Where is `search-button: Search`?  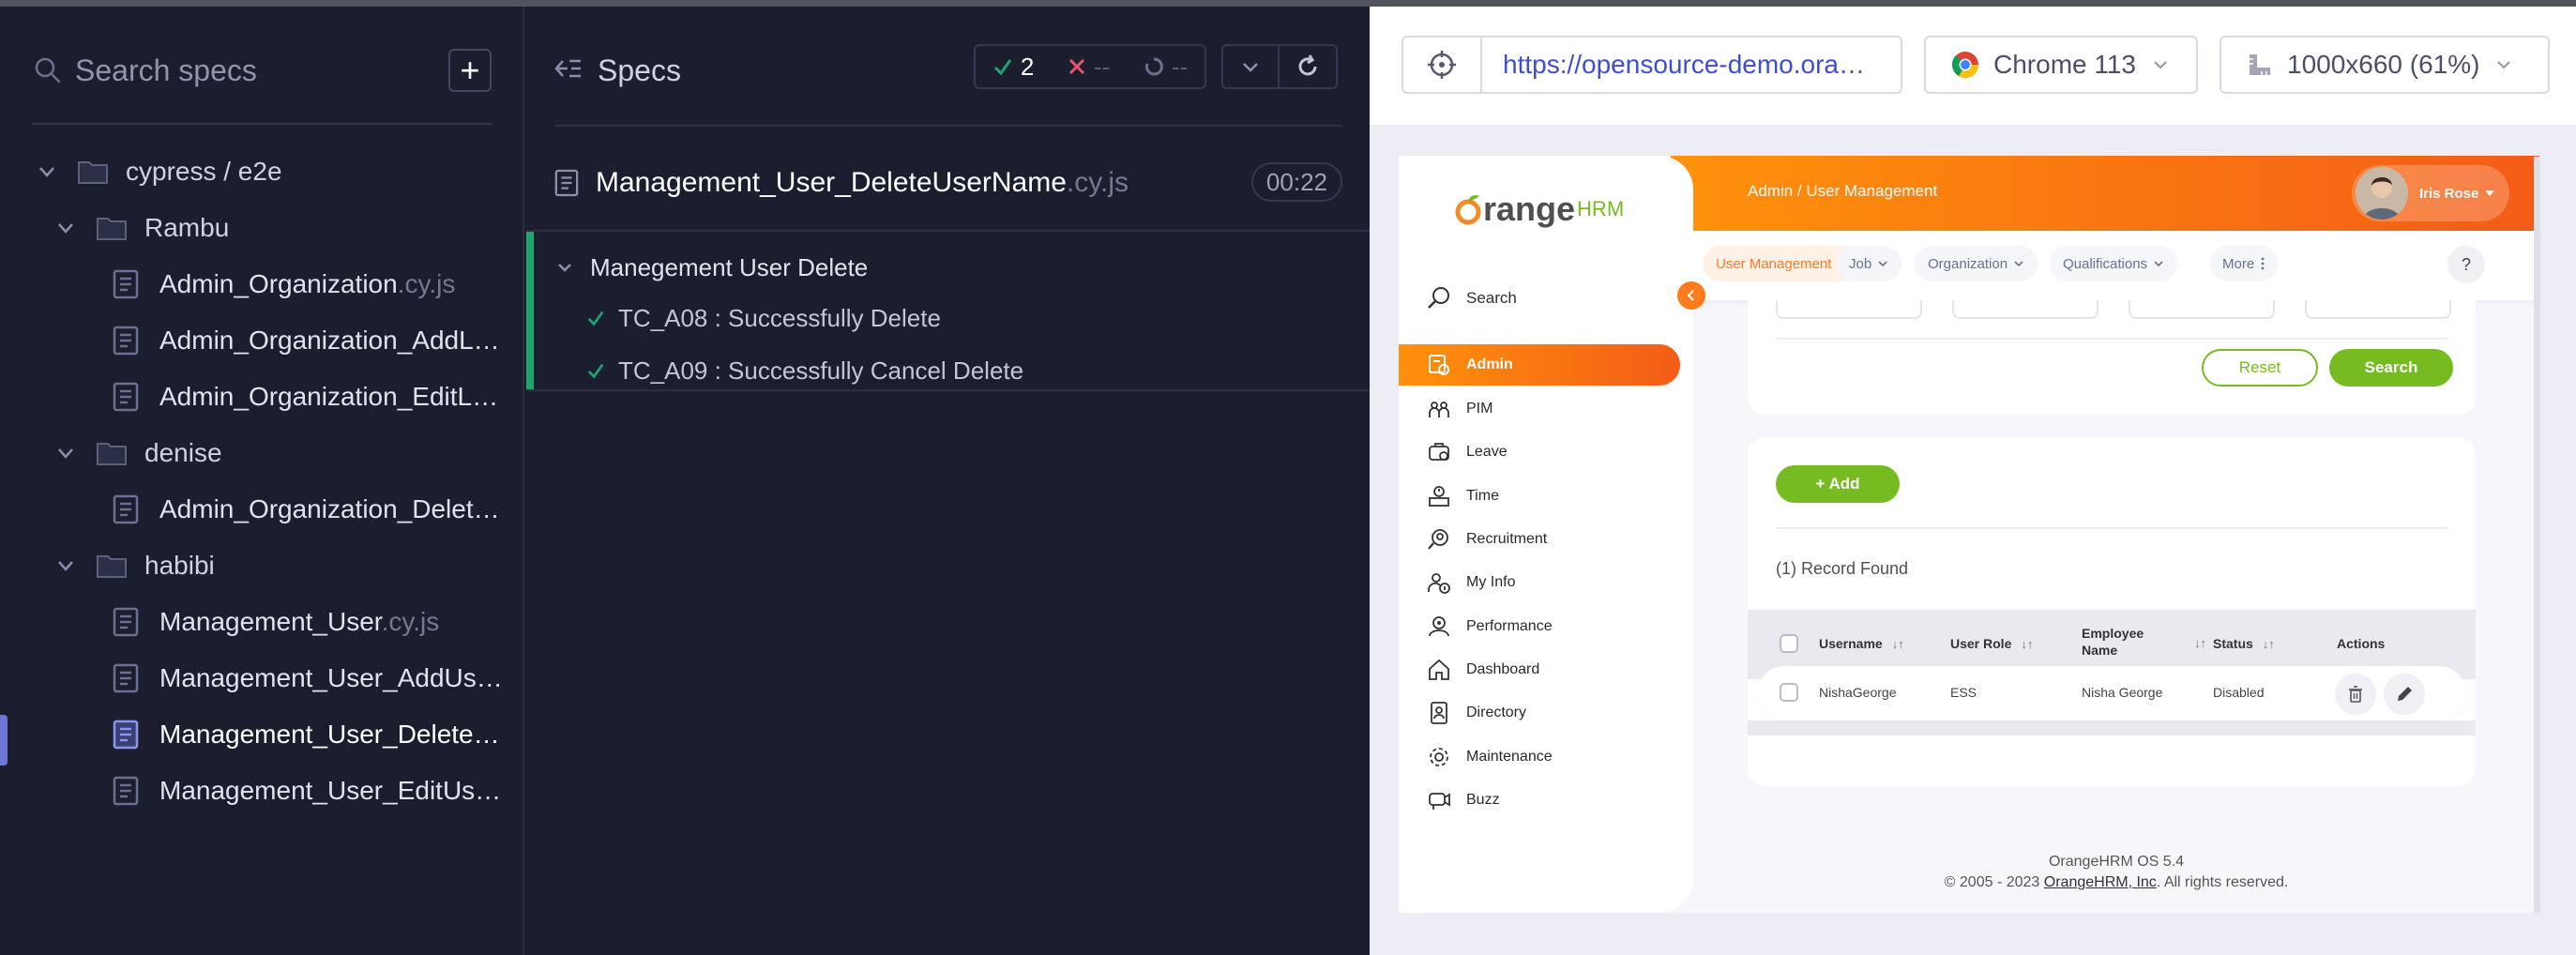
search-button: Search is located at coordinates (2391, 368).